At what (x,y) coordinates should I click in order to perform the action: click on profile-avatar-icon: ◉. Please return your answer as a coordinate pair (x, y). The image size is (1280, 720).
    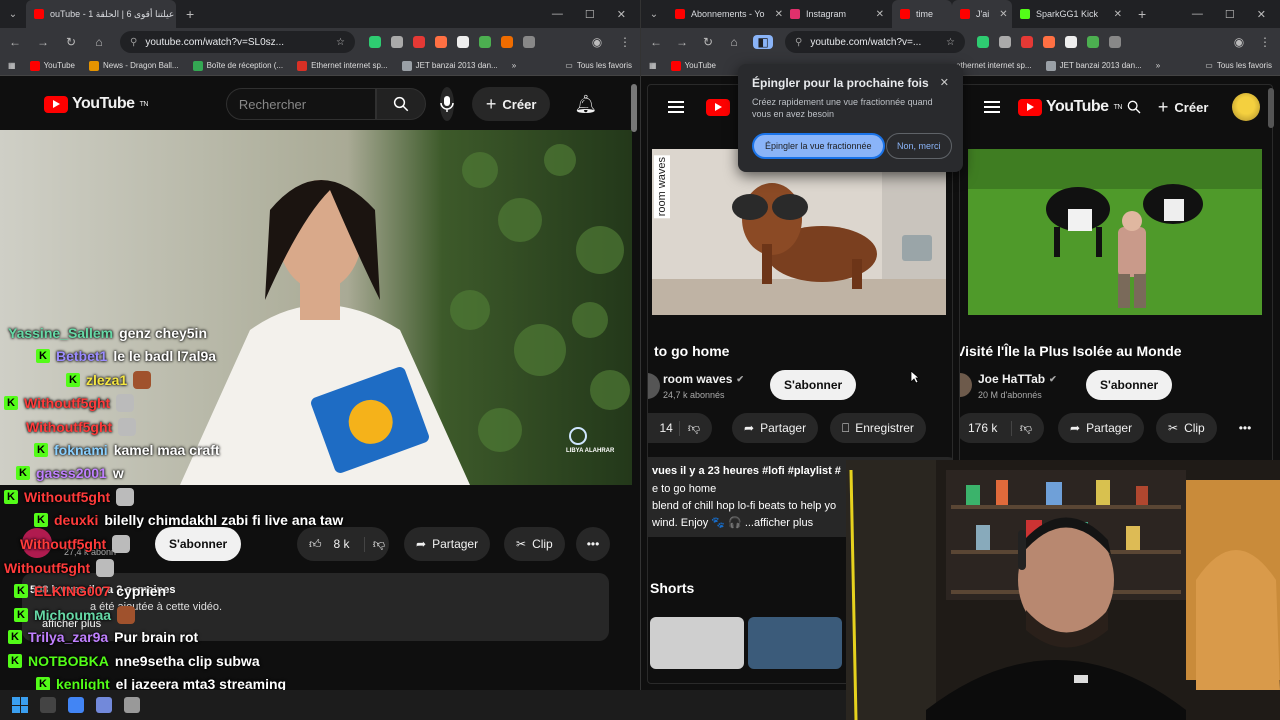
    Looking at the image, I should click on (1239, 42).